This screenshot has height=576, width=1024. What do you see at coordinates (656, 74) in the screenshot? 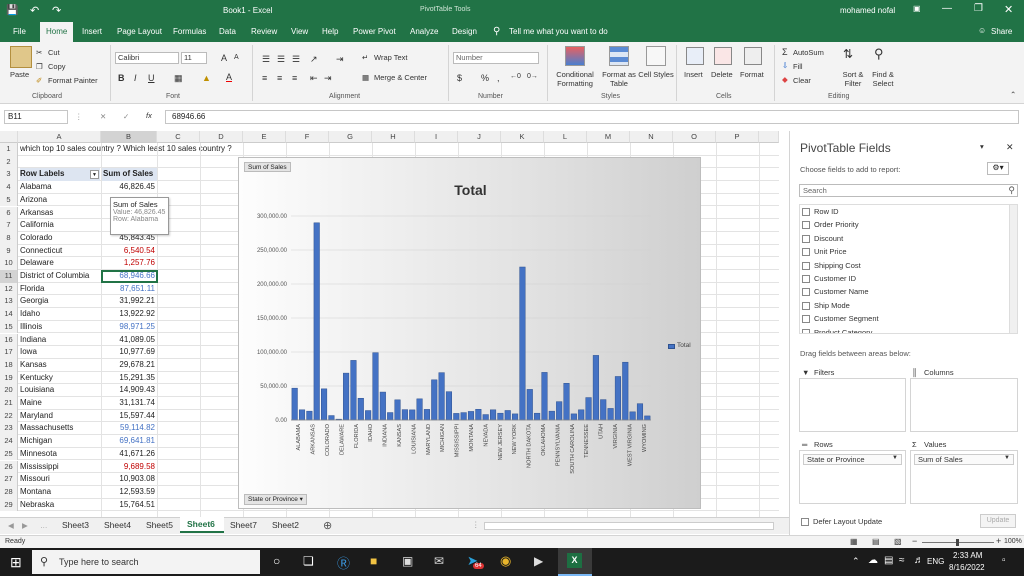
I see `cell-styles-button: Cell Styles` at bounding box center [656, 74].